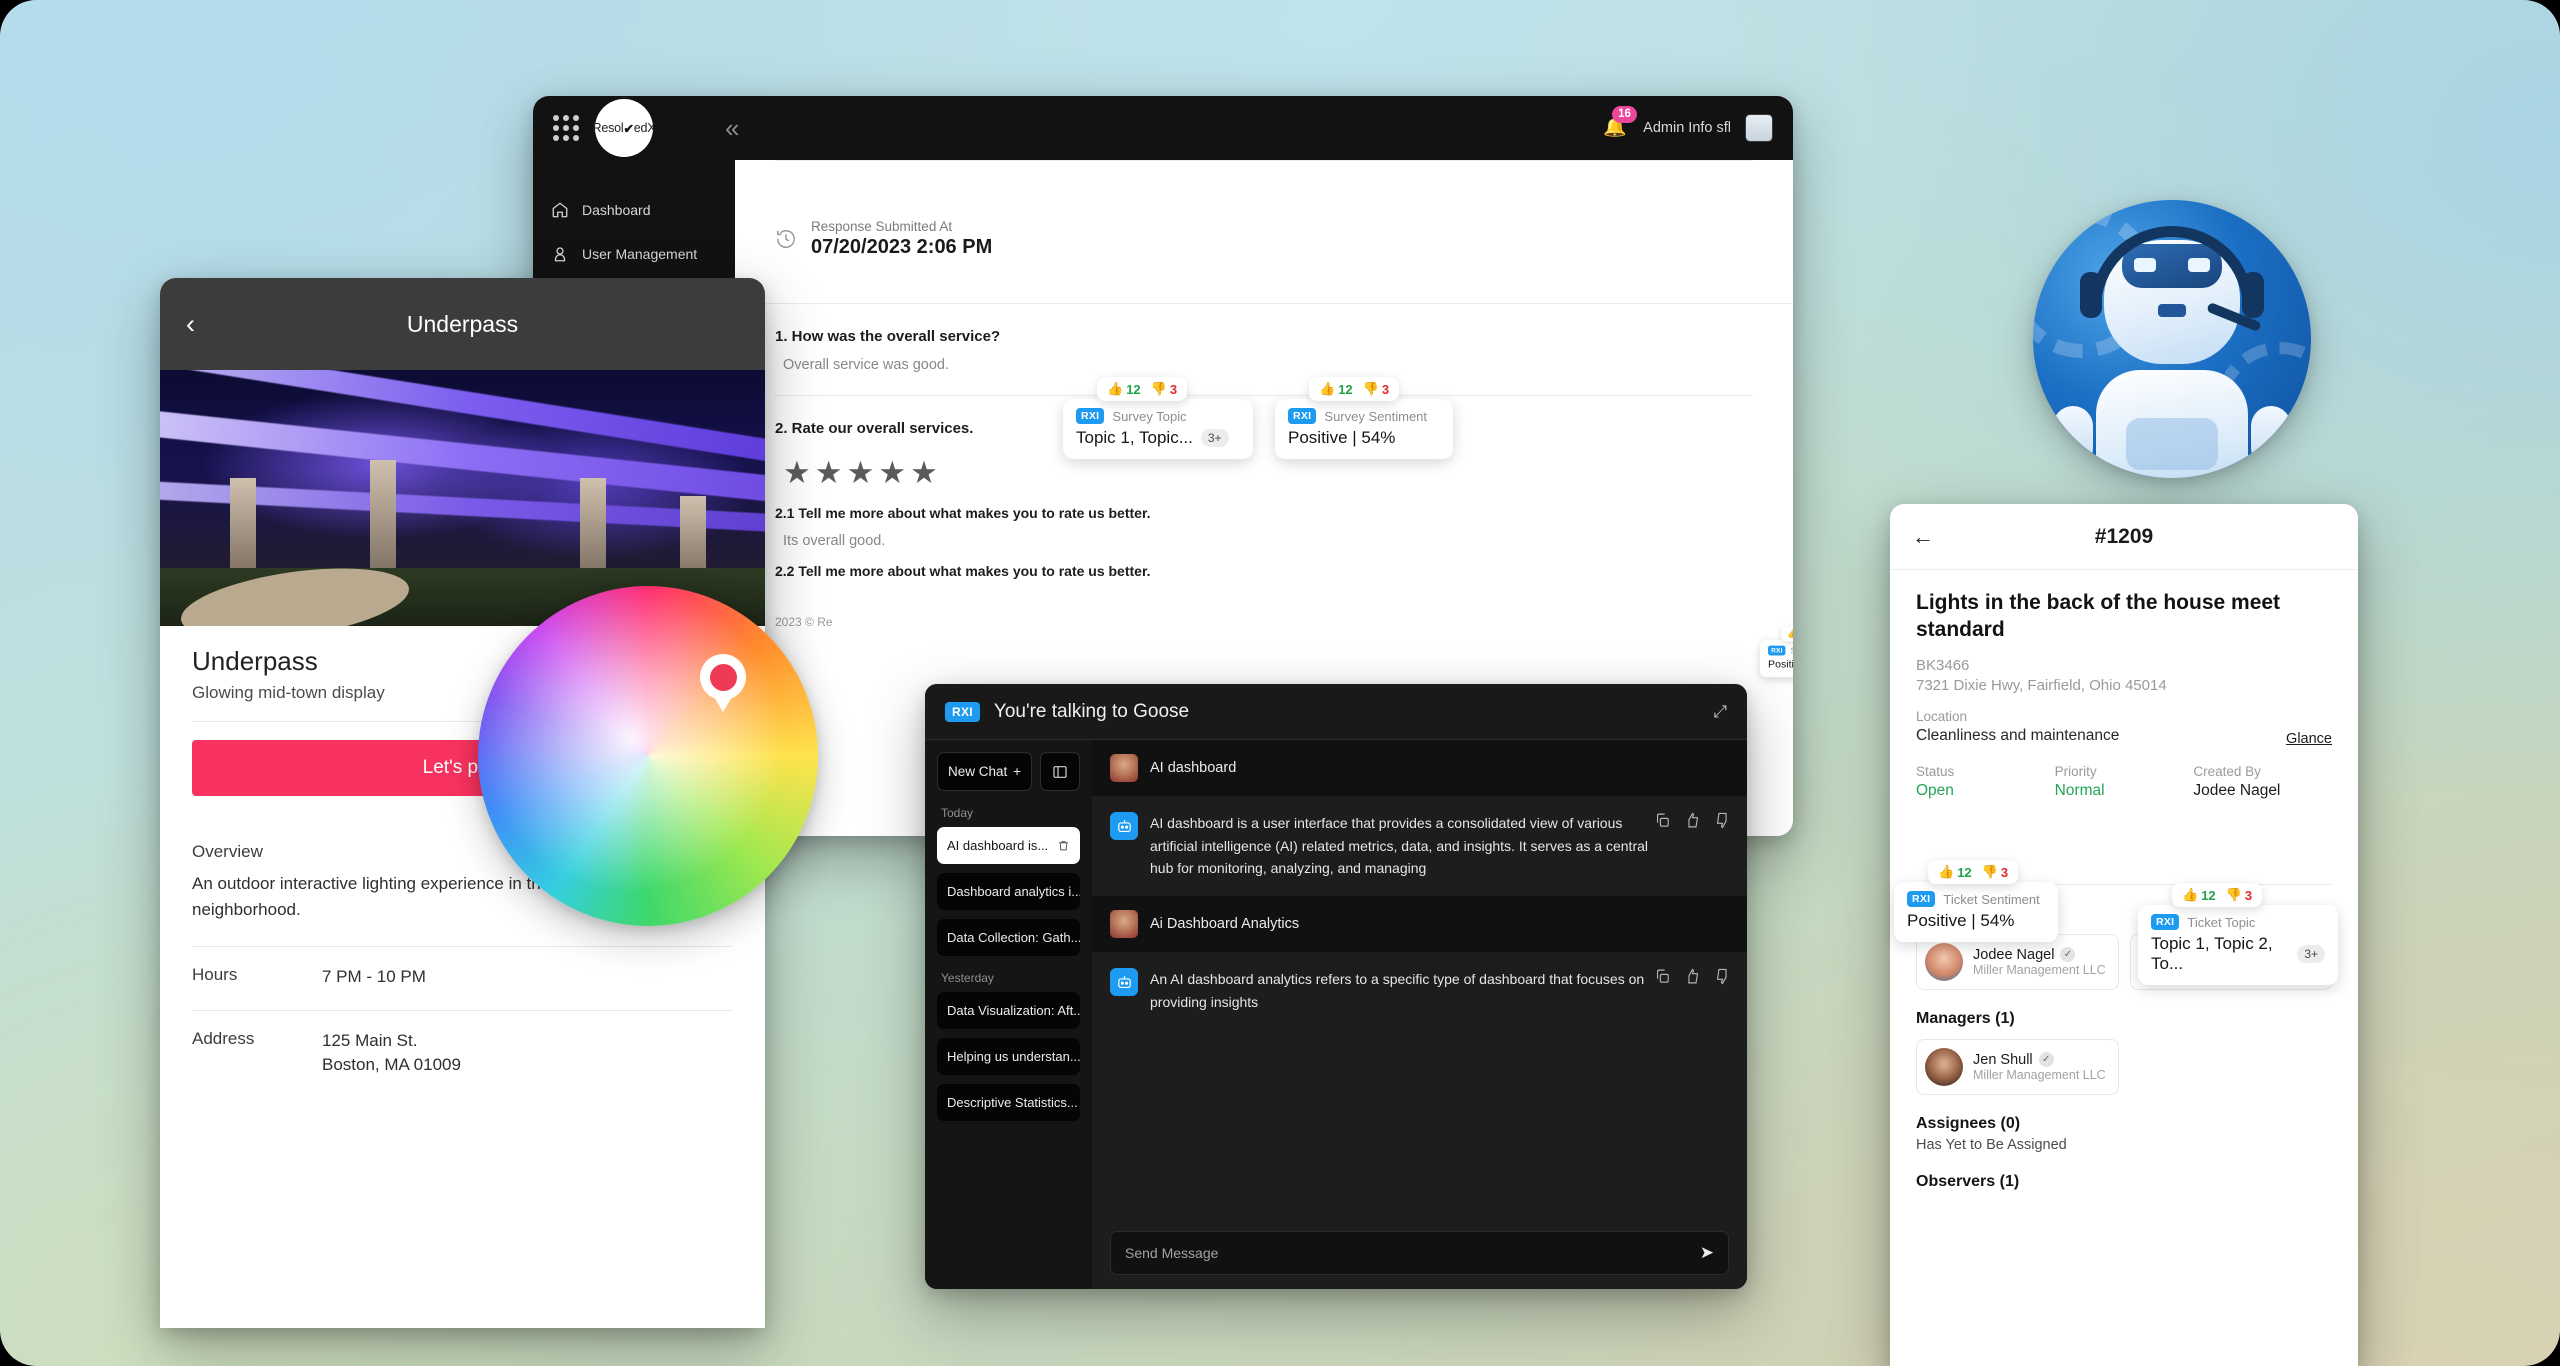 The width and height of the screenshot is (2560, 1366). Describe the element at coordinates (1973, 872) in the screenshot. I see `ticket-sentiment-vote-pill: 👍 12 👎 3` at that location.